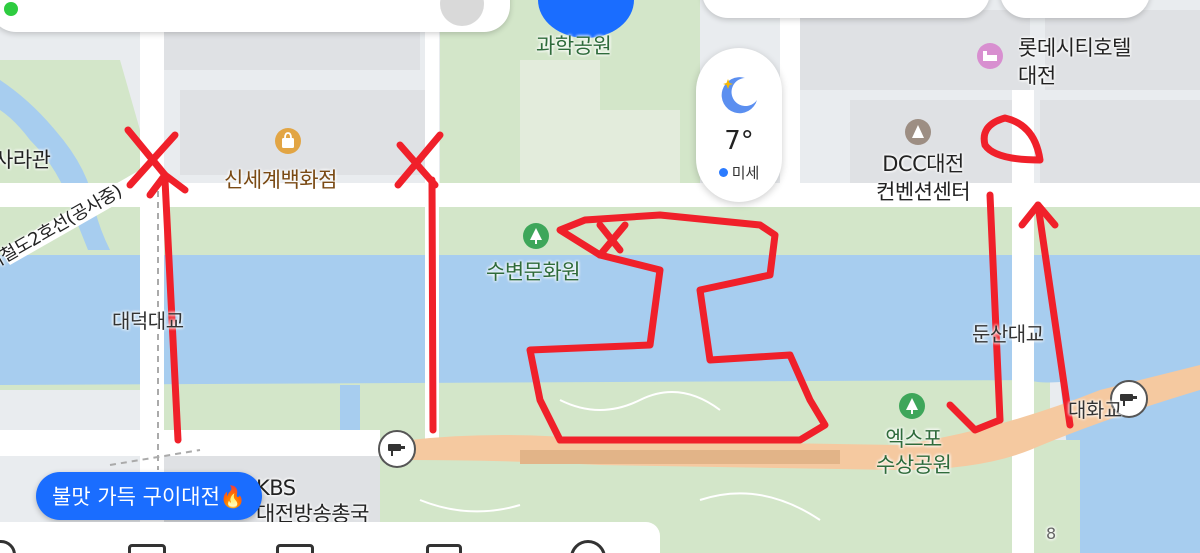  What do you see at coordinates (739, 125) in the screenshot?
I see `weather-widget: 7° 미세` at bounding box center [739, 125].